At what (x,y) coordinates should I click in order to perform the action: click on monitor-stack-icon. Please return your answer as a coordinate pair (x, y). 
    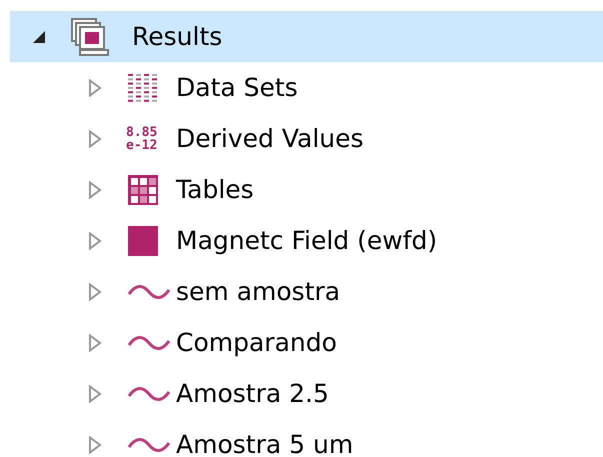
    Looking at the image, I should click on (90, 36).